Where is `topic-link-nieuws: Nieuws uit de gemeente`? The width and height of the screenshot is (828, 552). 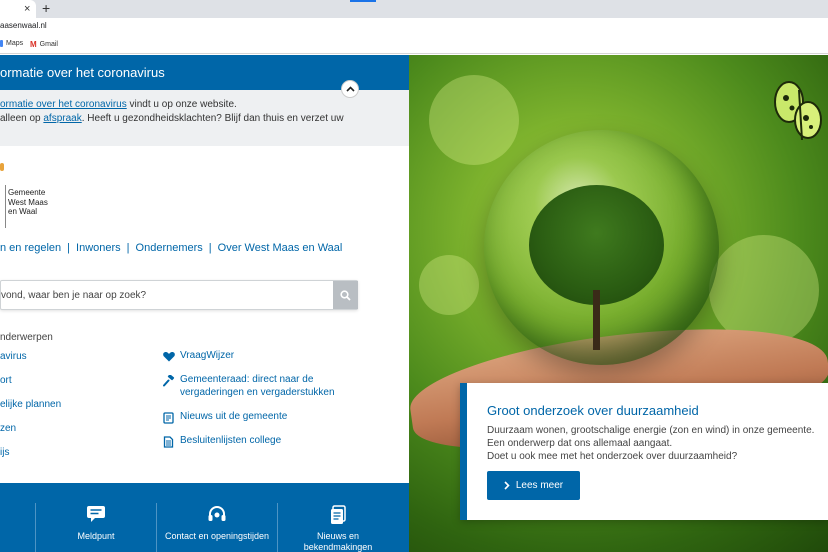 topic-link-nieuws: Nieuws uit de gemeente is located at coordinates (258, 417).